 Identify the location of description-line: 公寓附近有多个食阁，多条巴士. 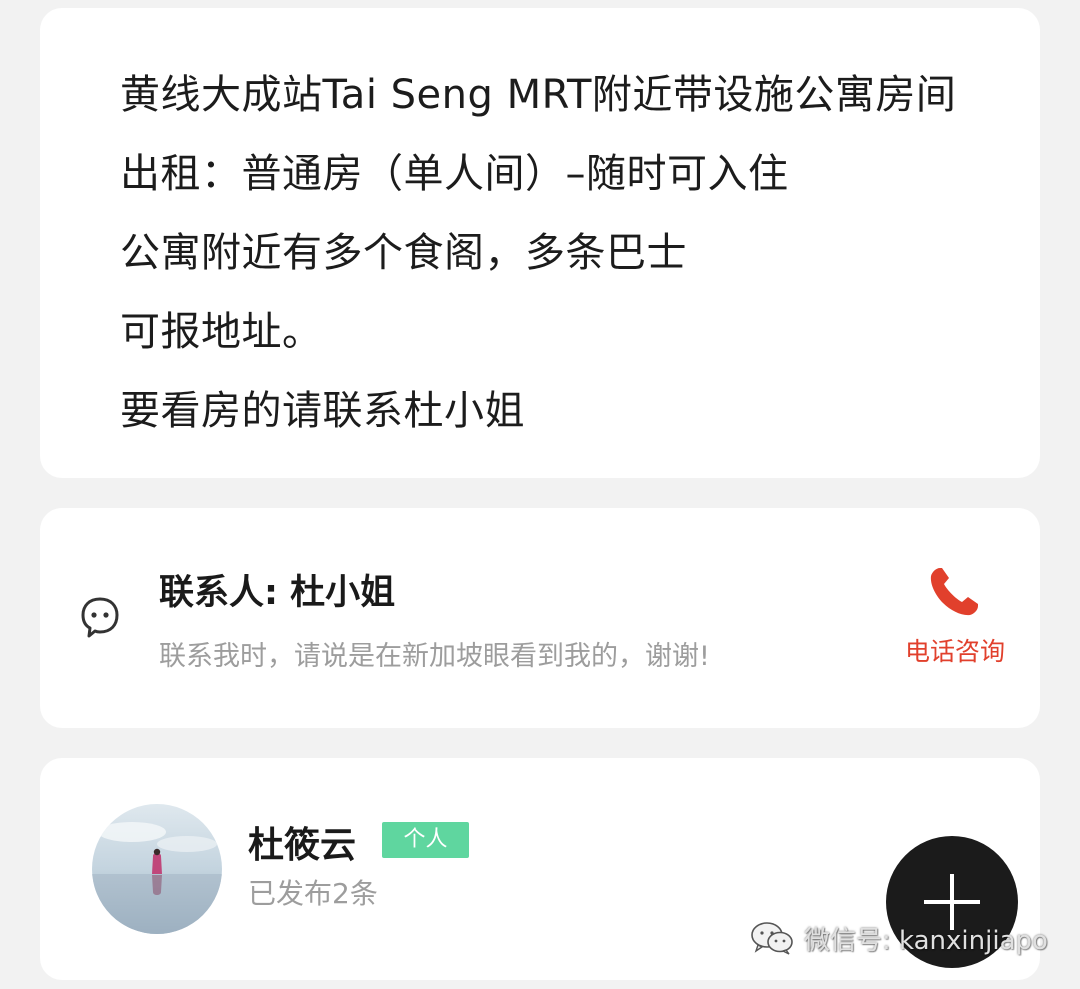
(403, 253).